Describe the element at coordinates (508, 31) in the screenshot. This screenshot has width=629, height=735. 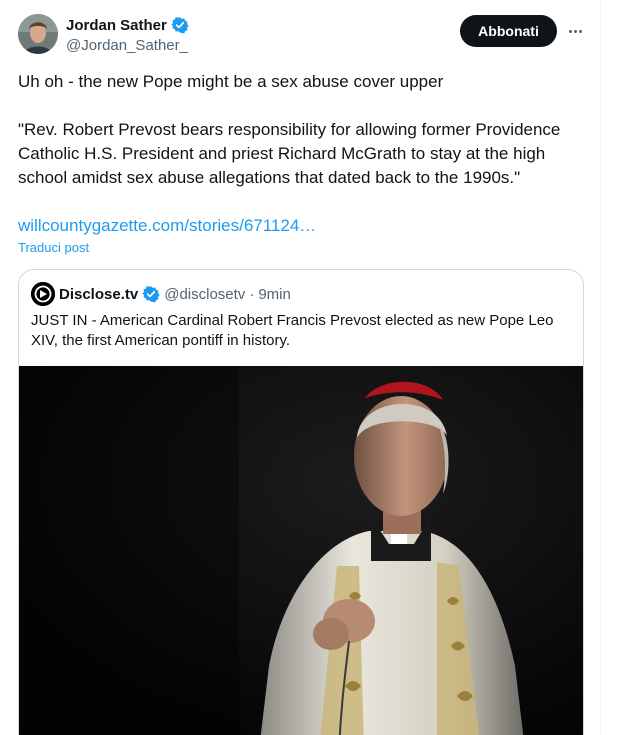
I see `subscribe-button: Abbonati` at that location.